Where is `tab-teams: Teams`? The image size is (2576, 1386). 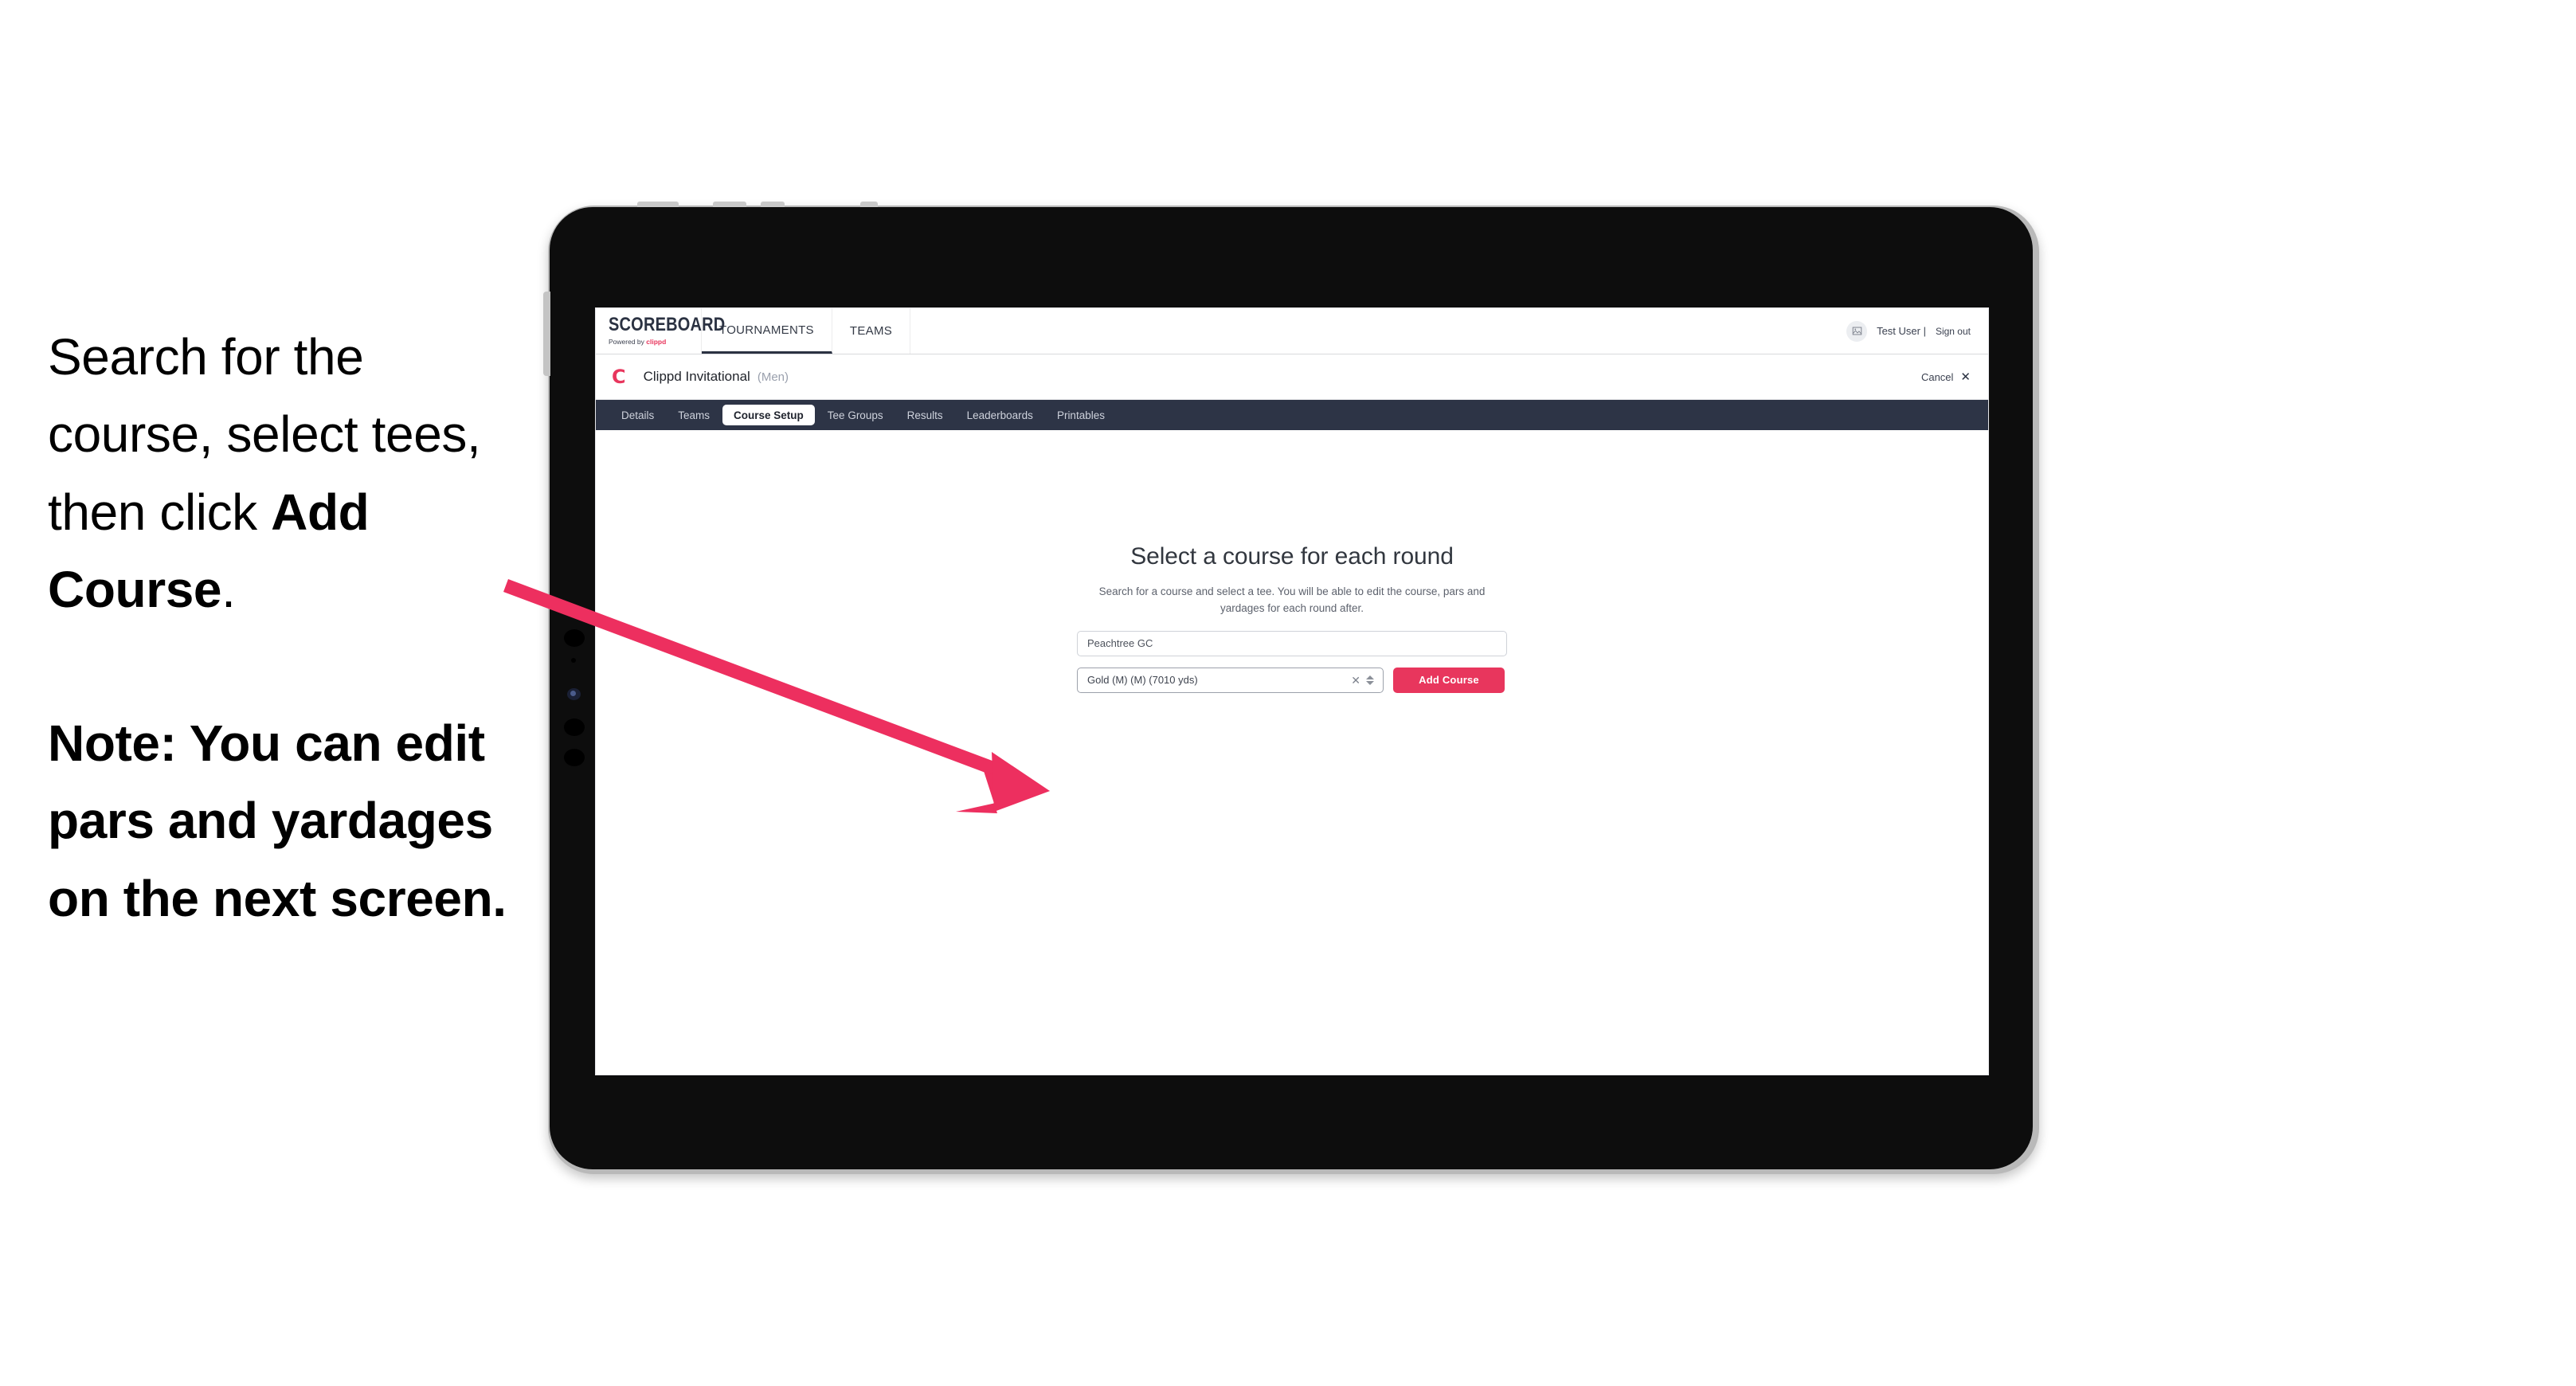
tab-teams: Teams is located at coordinates (694, 415).